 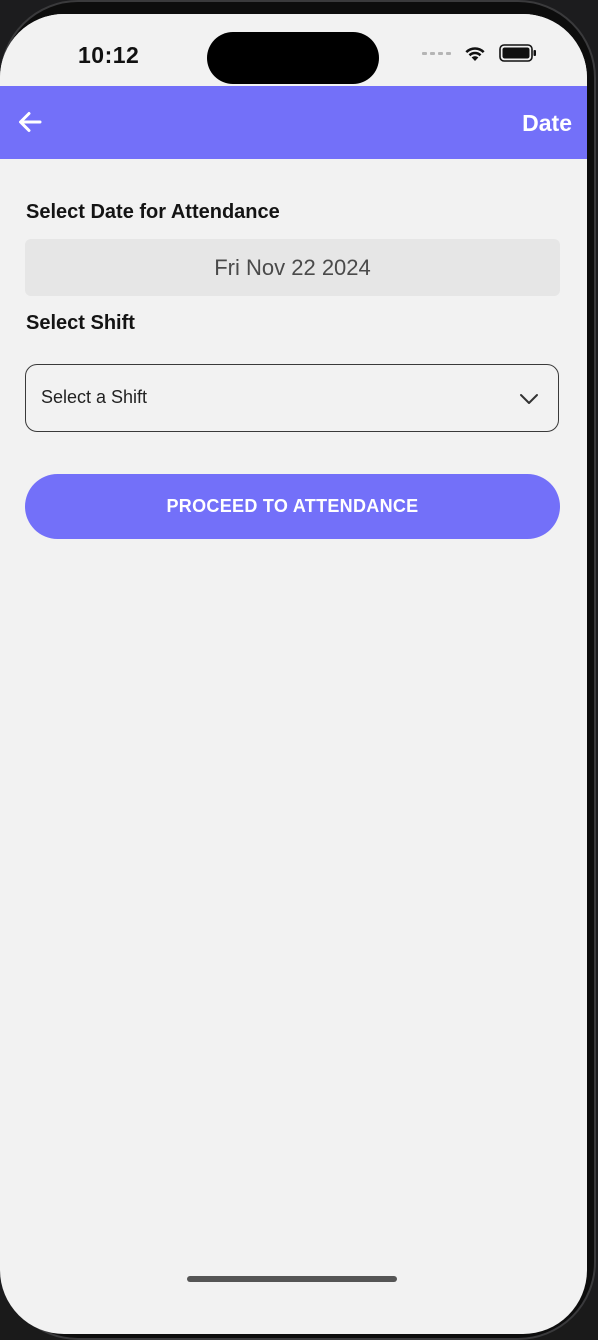 I want to click on app-header: Date, so click(x=293, y=122).